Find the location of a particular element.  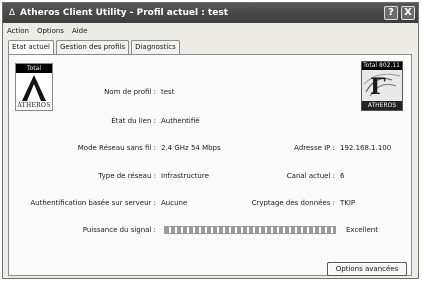

current-channel-label: Canal actuel : is located at coordinates (310, 176).